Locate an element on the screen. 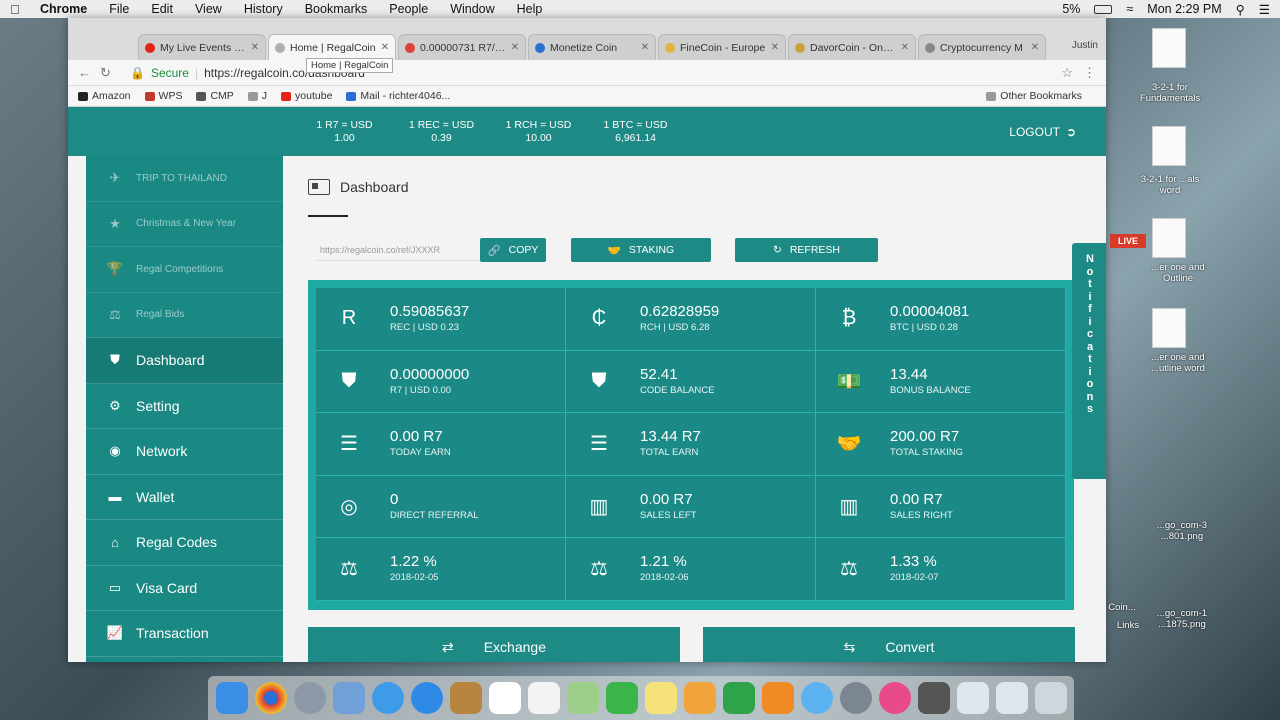  copy-button: 🔗 COPY is located at coordinates (513, 250).